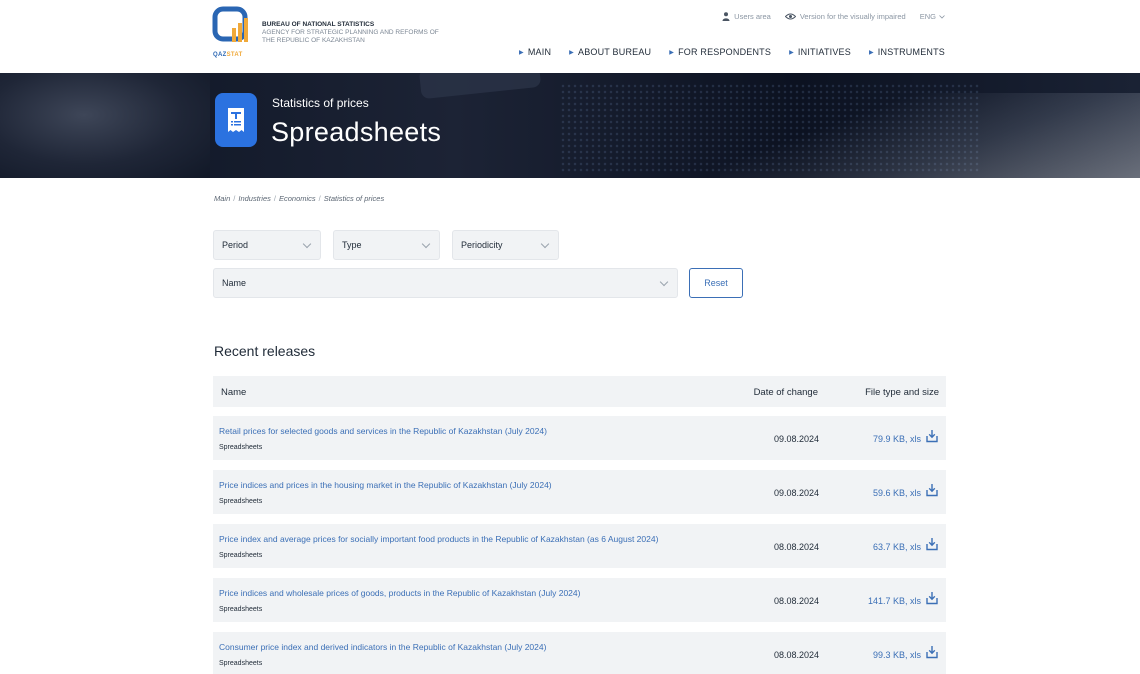 The width and height of the screenshot is (1140, 674). What do you see at coordinates (897, 493) in the screenshot?
I see `release-file-link: 59.6 KB, xls` at bounding box center [897, 493].